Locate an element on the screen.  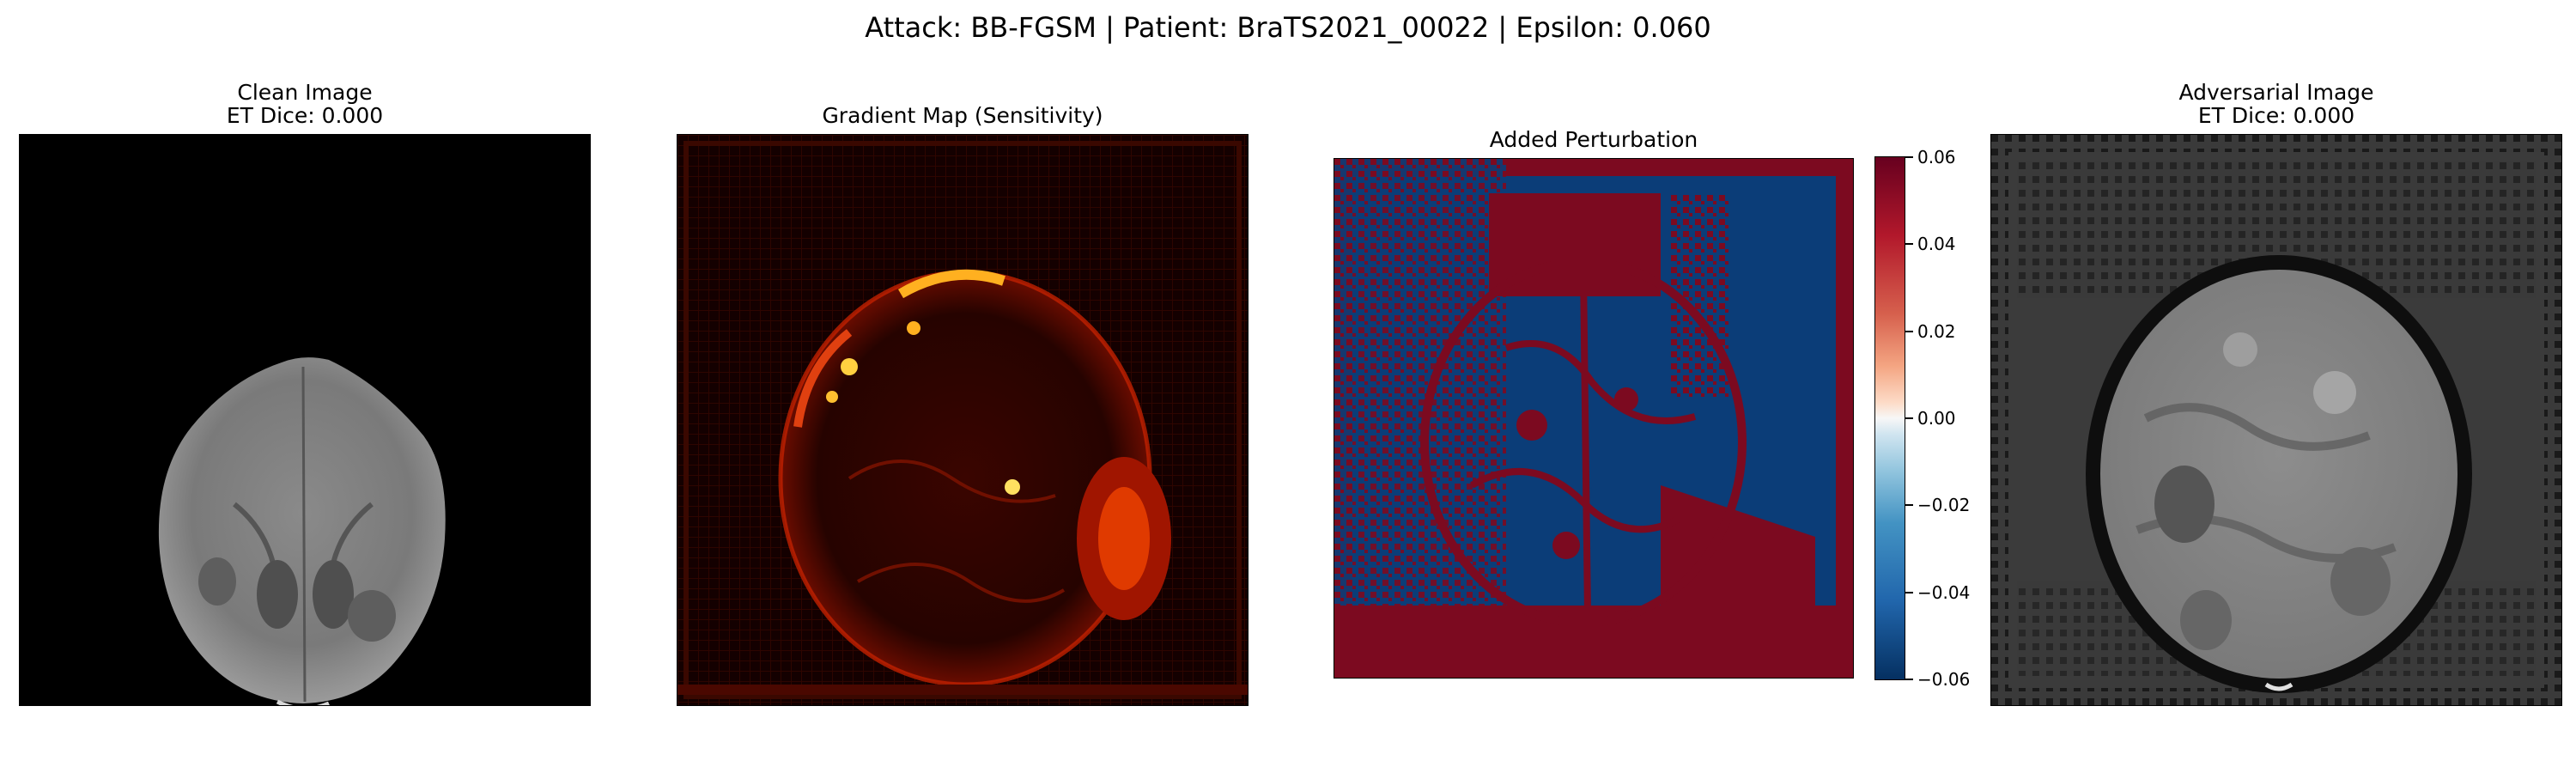
perturbation-map is located at coordinates (1594, 418).